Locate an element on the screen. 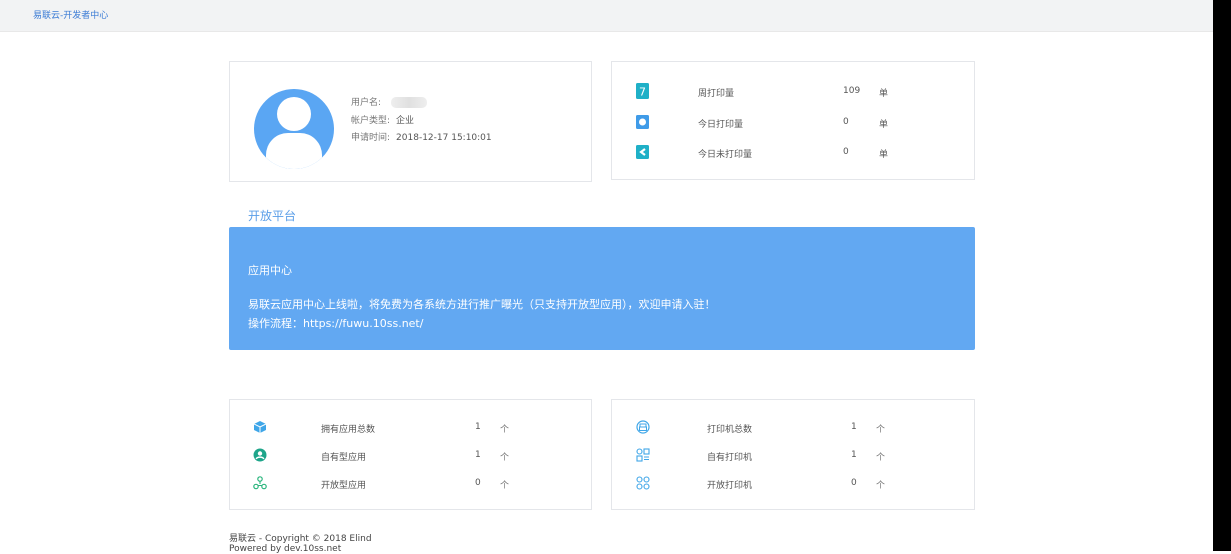 The height and width of the screenshot is (554, 1231). username-value is located at coordinates (409, 102).